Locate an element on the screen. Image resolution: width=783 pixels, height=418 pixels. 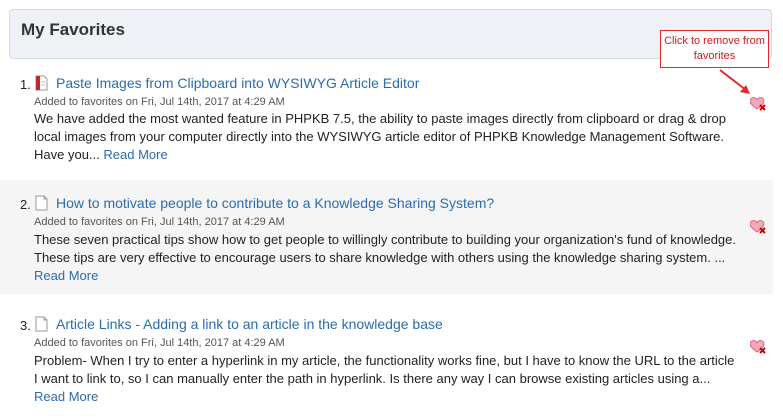
item-number: 2. is located at coordinates (25, 204).